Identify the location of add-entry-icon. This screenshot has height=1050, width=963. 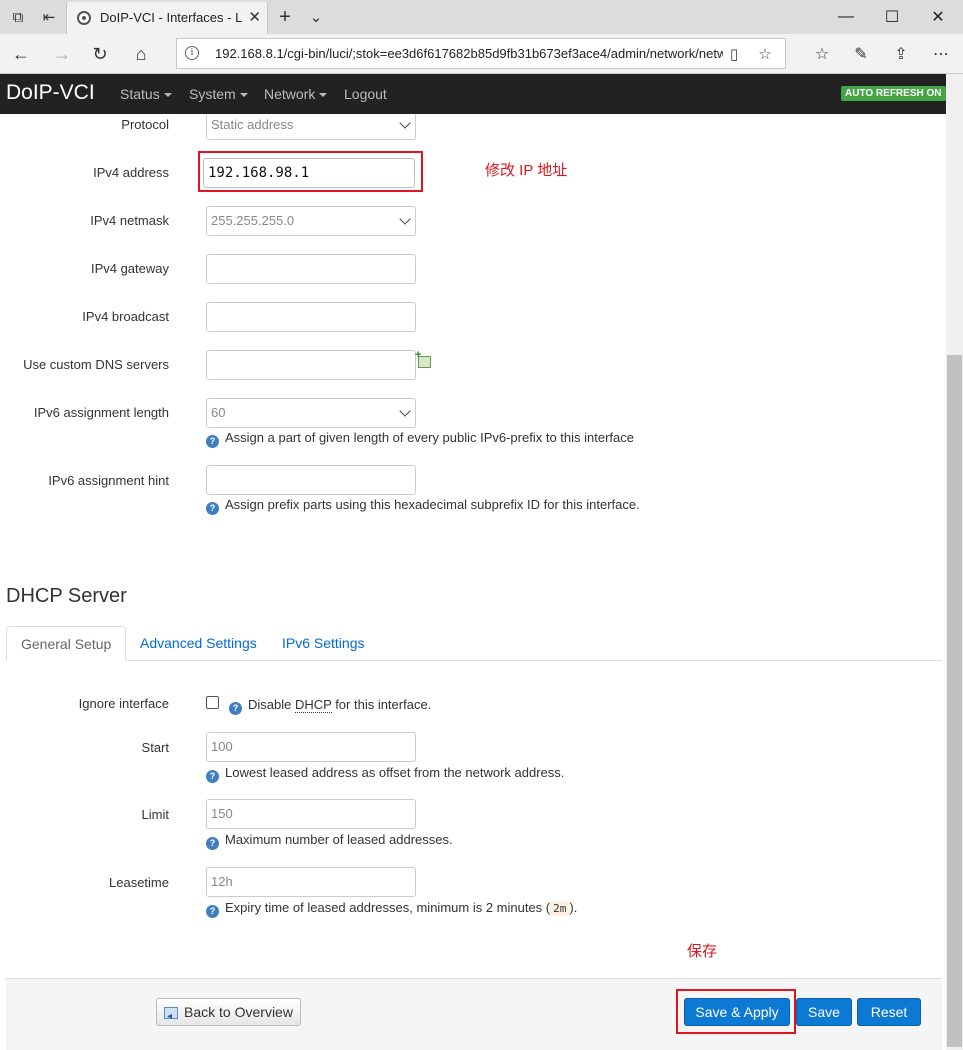
(423, 358).